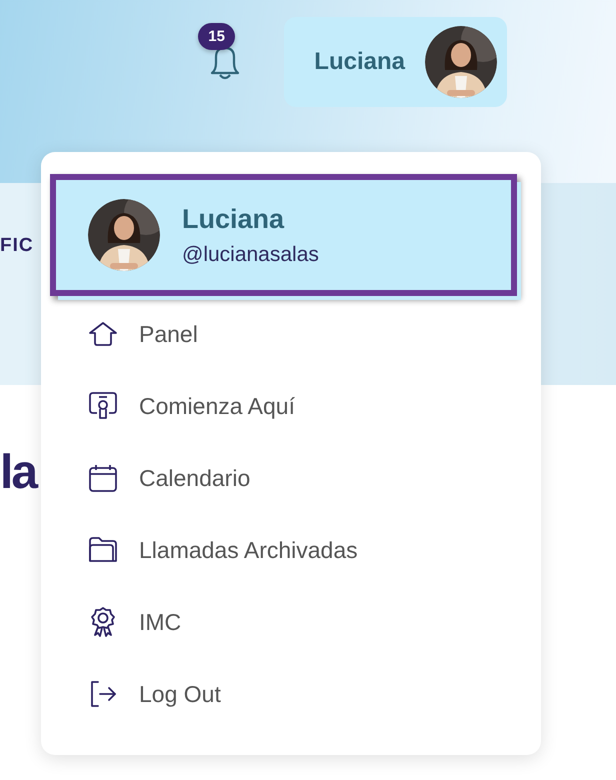  I want to click on profile-button: Luciana, so click(395, 62).